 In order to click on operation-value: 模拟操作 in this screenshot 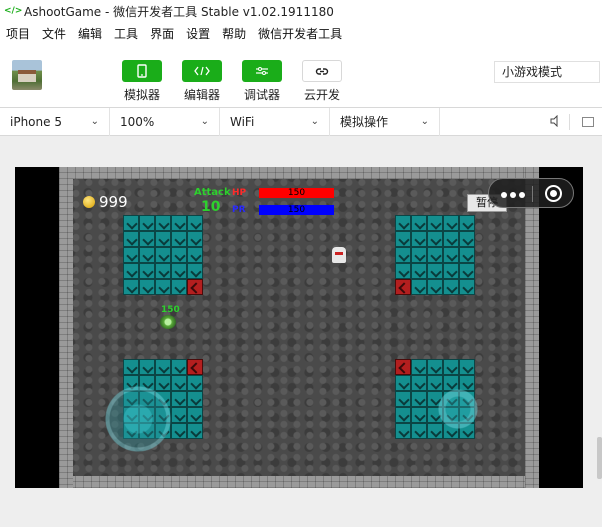, I will do `click(364, 121)`.